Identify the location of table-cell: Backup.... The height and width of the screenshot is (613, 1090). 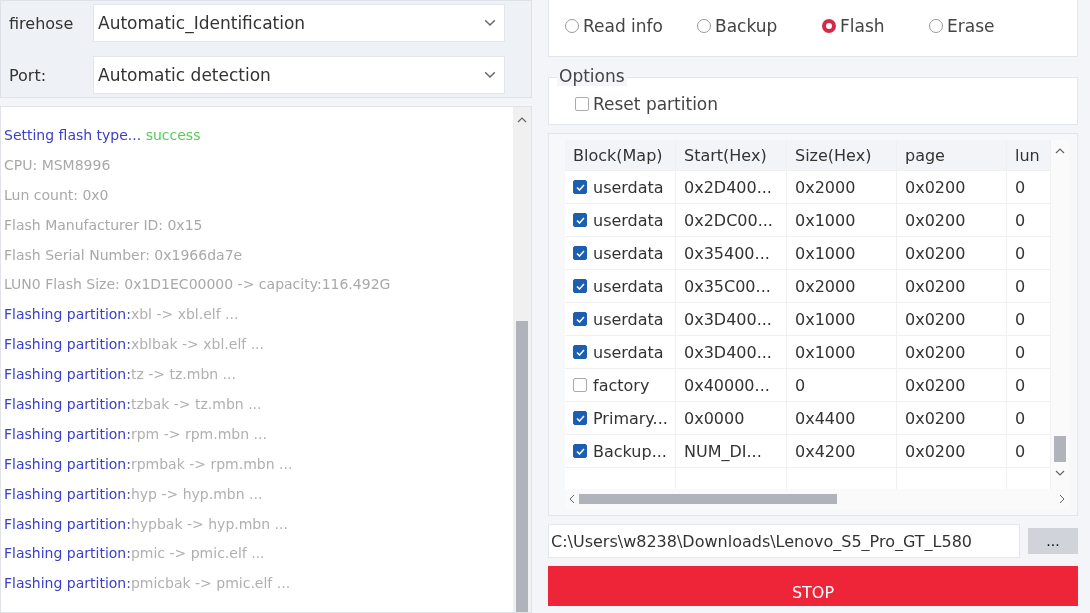
(620, 451).